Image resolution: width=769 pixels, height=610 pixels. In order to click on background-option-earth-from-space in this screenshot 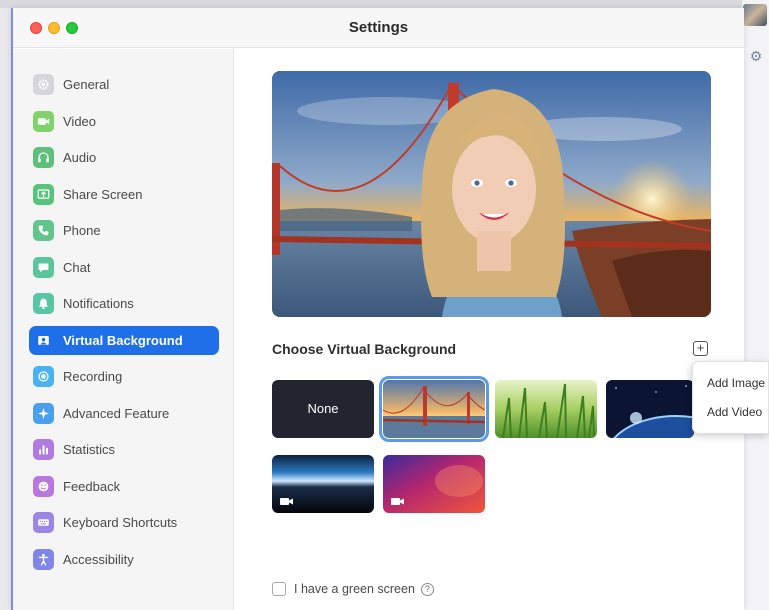, I will do `click(650, 409)`.